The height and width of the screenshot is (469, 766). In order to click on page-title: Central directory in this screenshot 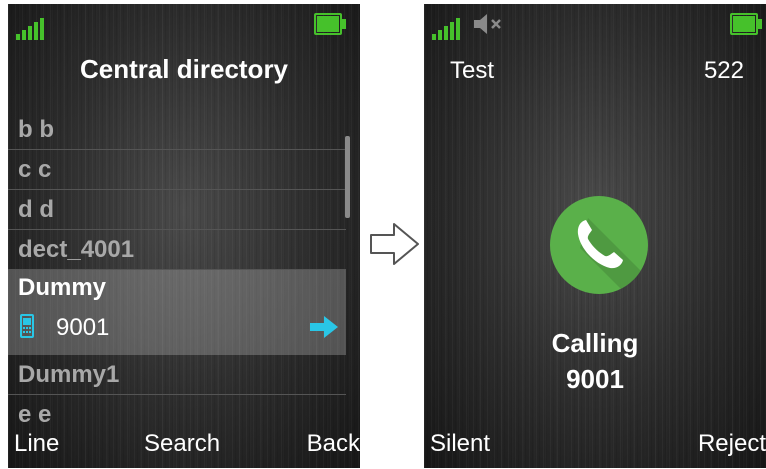, I will do `click(184, 69)`.